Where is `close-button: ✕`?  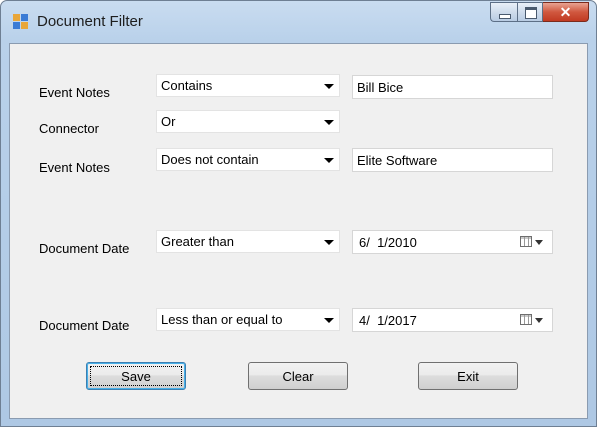 close-button: ✕ is located at coordinates (566, 12).